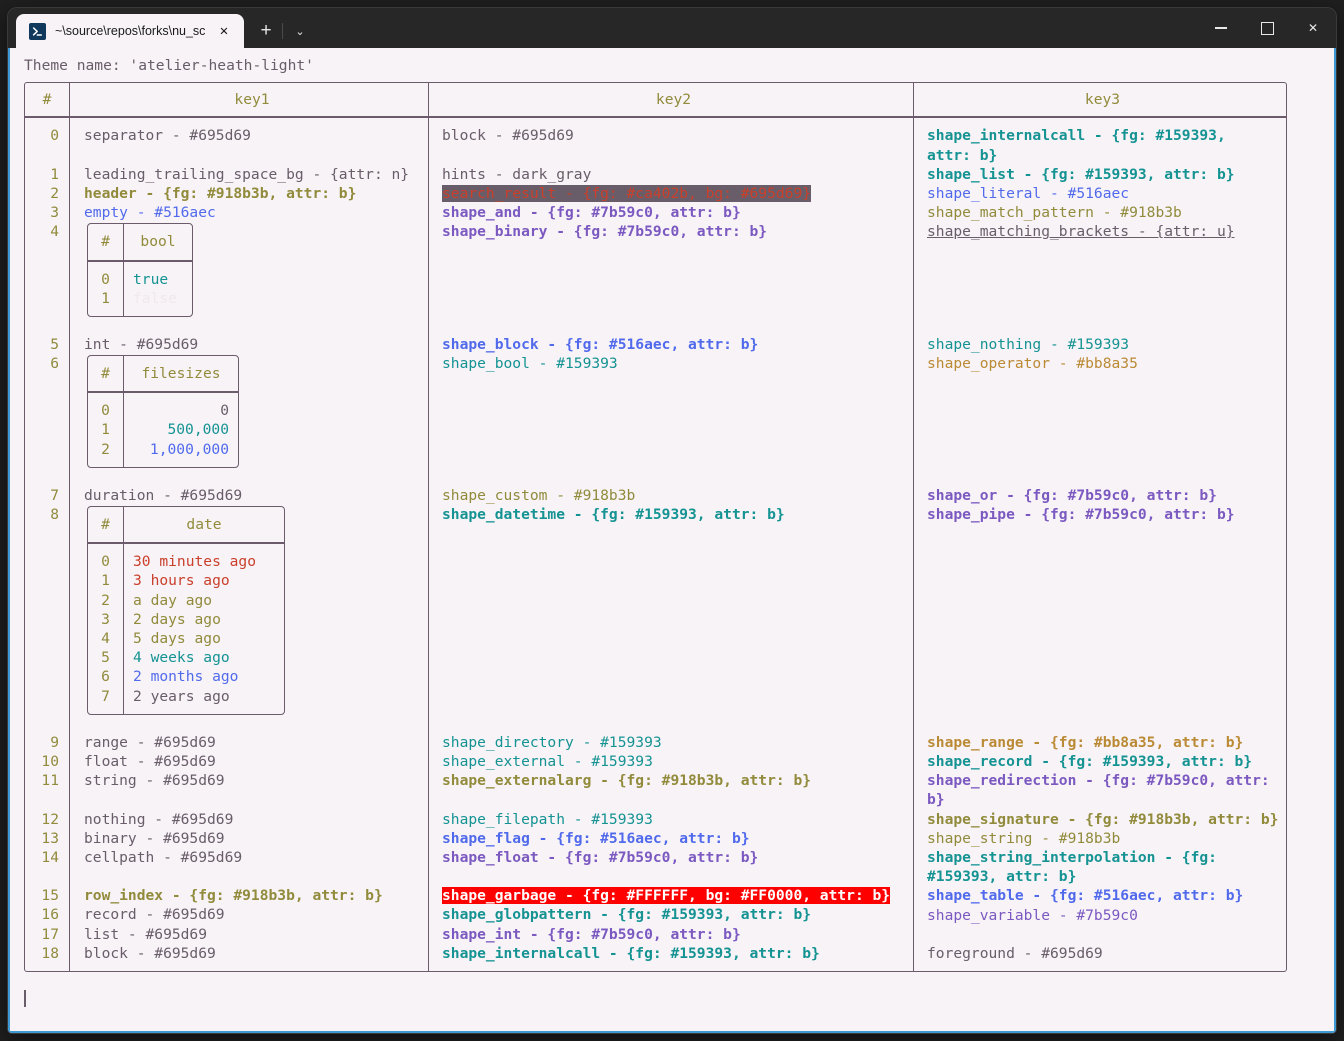 The height and width of the screenshot is (1041, 1344). I want to click on filesizes-subtable: # filesizes 0 1 2 0 500,000 1,000,000, so click(163, 411).